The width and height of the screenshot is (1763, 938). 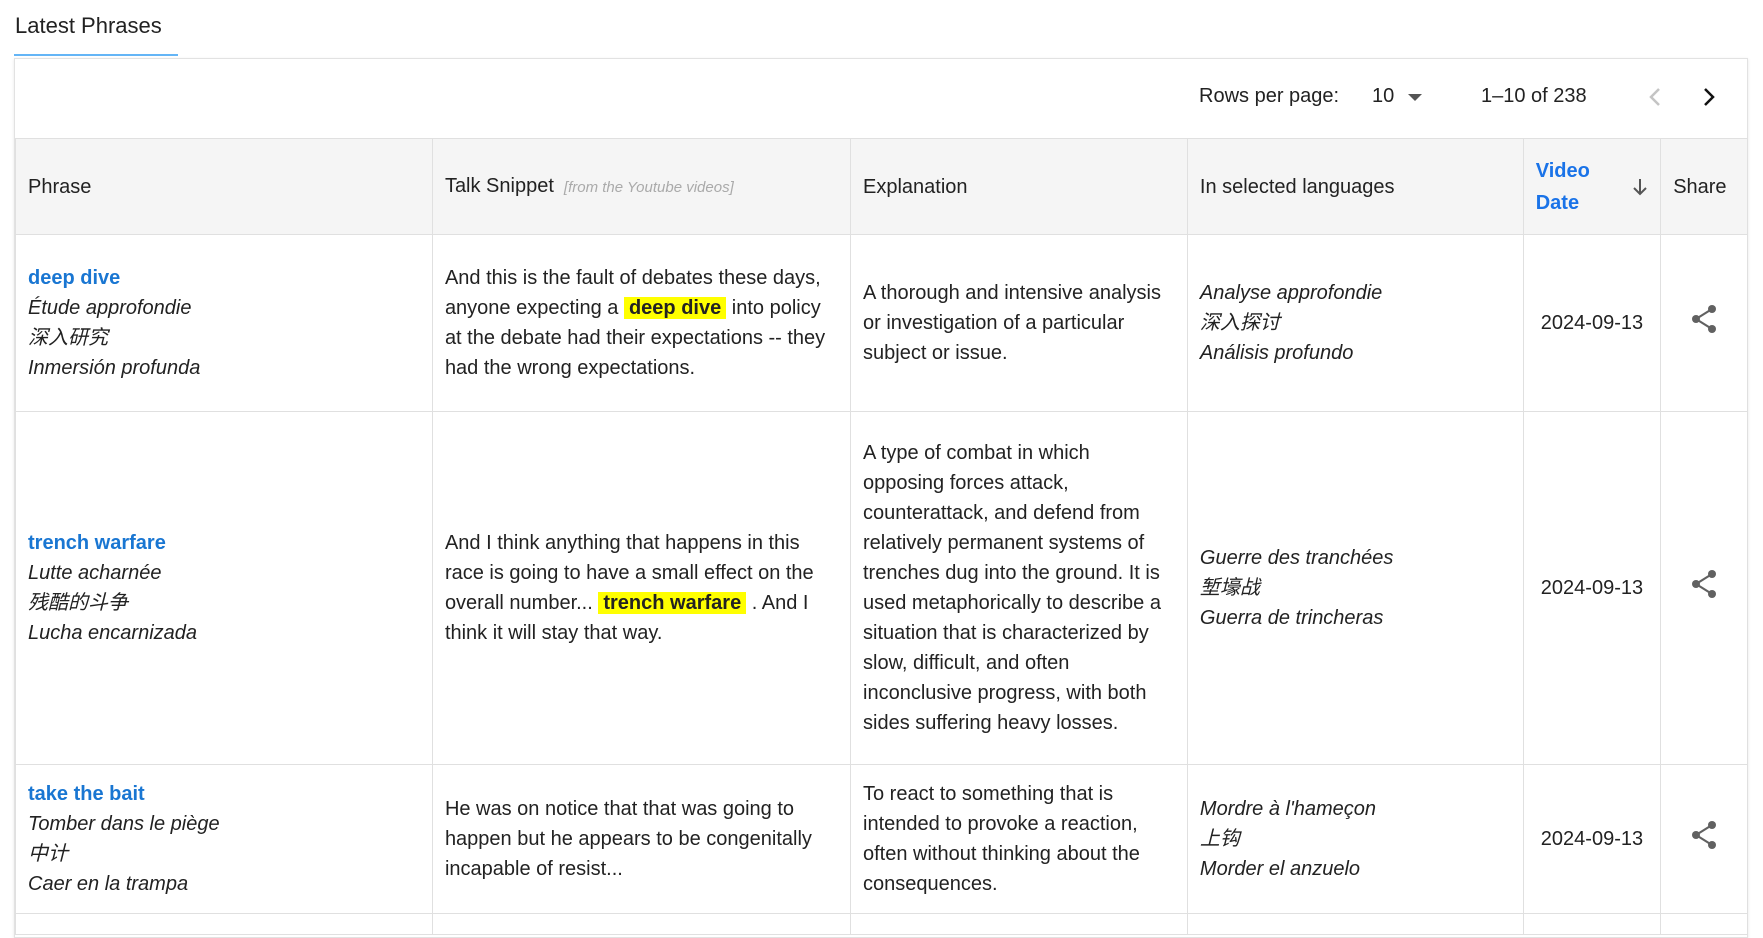 I want to click on phrase-translation: Lutte acharnée, so click(x=95, y=573).